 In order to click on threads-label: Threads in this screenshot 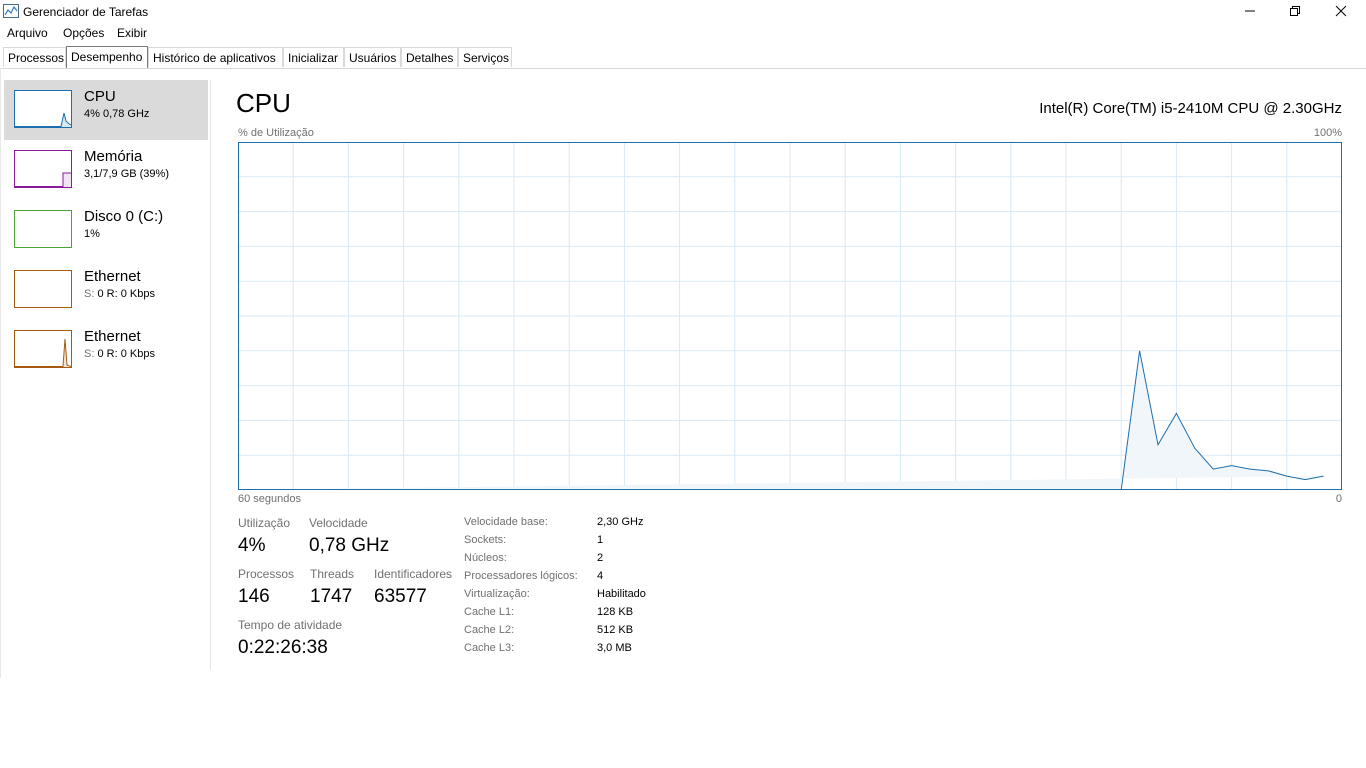, I will do `click(332, 574)`.